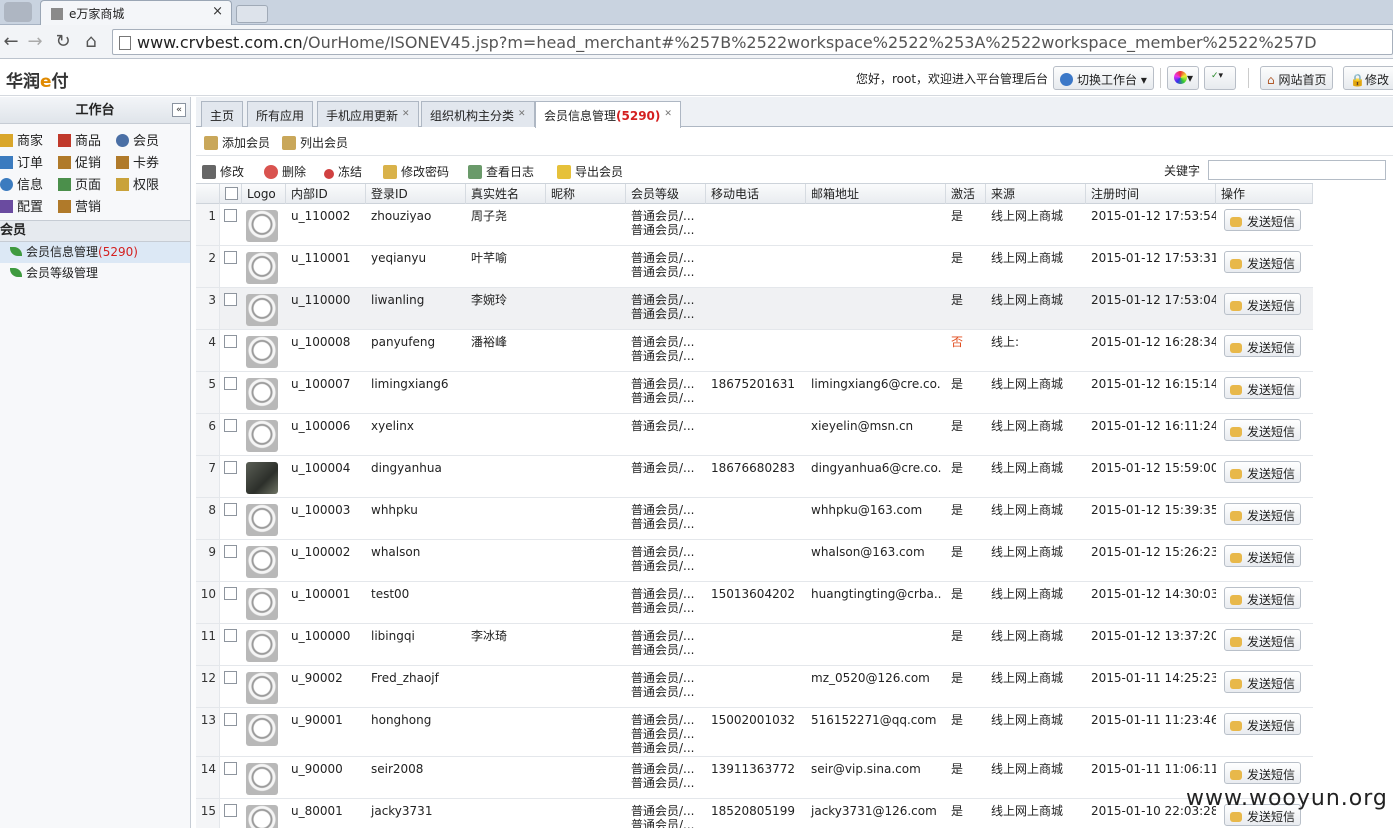 The image size is (1393, 828). I want to click on header-source: 来源, so click(1036, 194).